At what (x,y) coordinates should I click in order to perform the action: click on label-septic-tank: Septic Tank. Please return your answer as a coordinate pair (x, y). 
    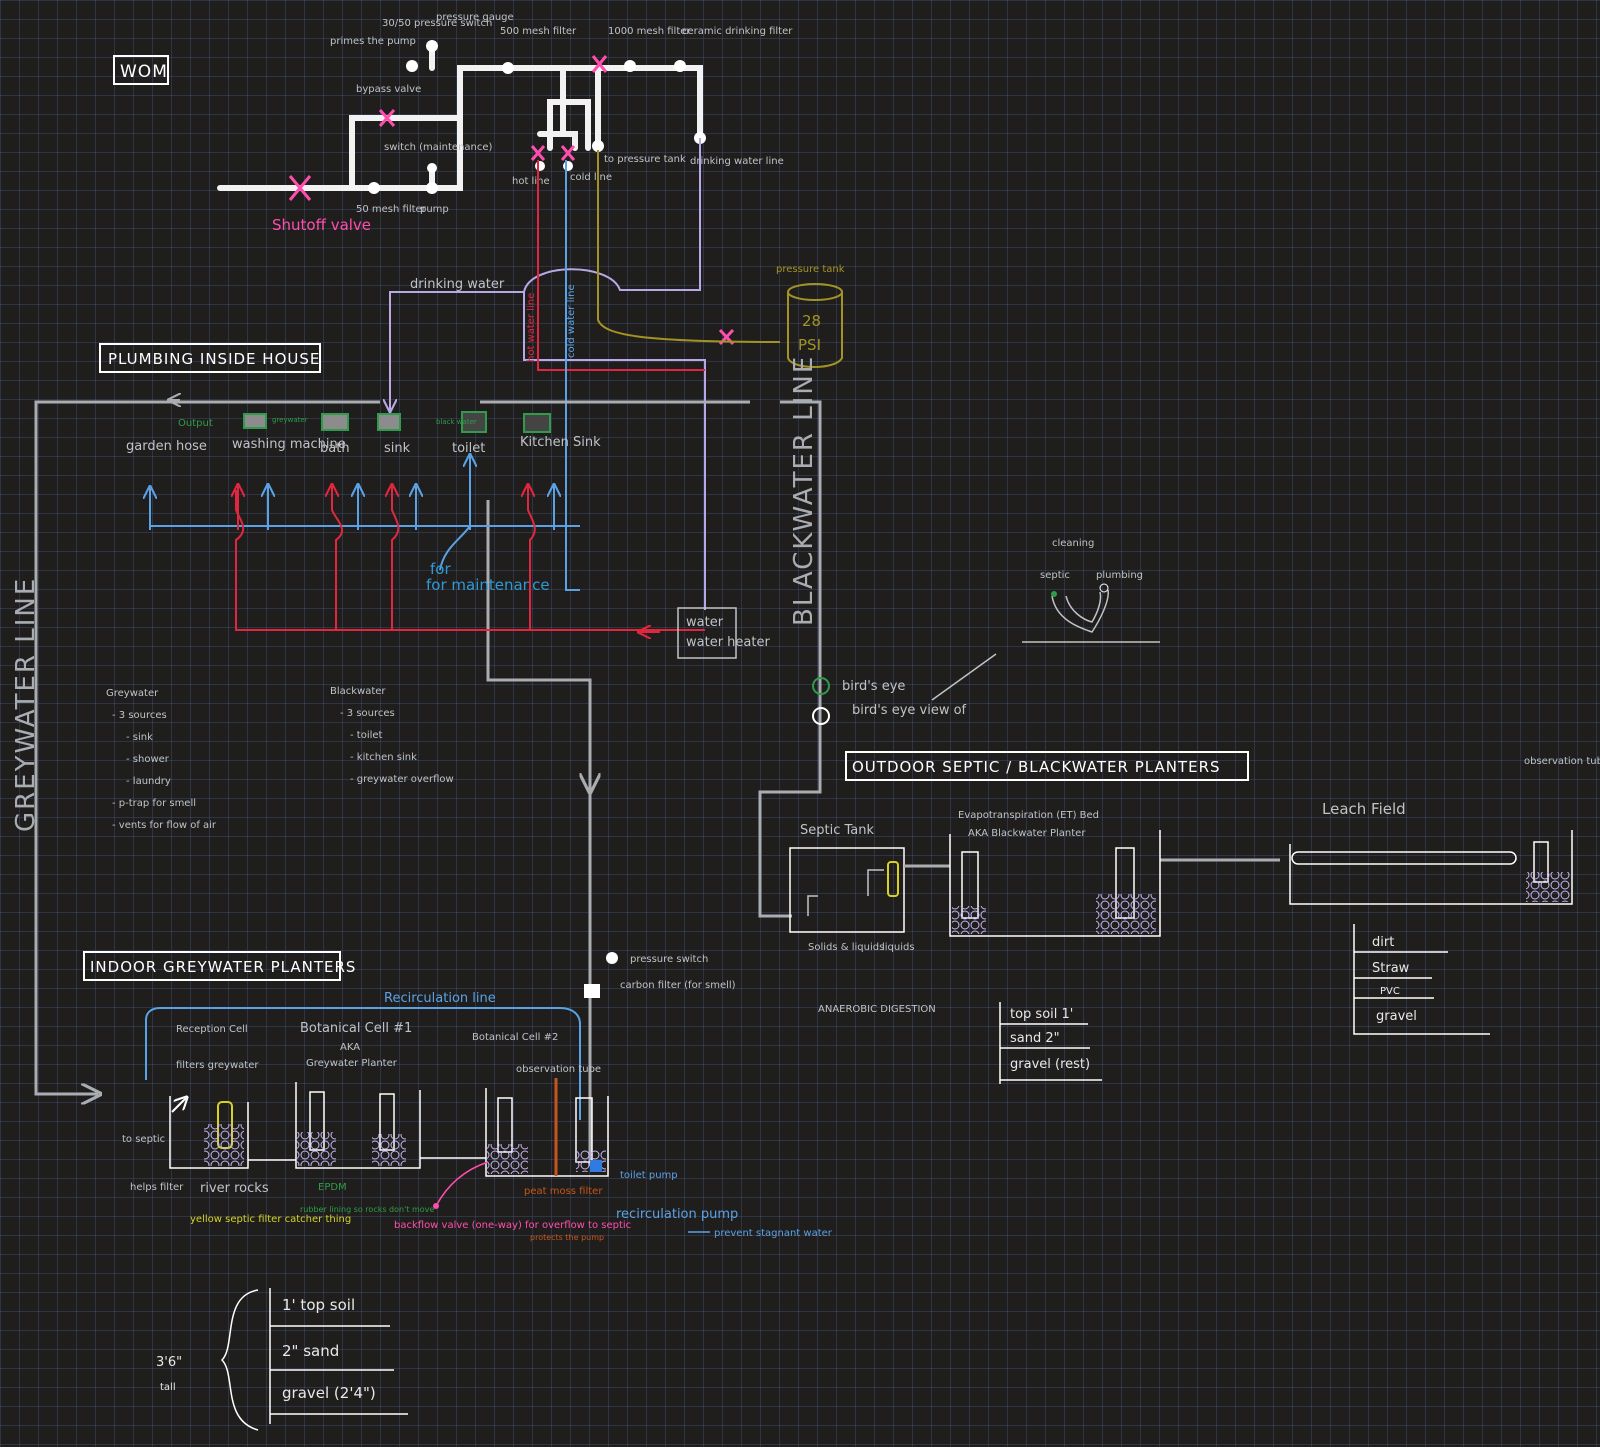
    Looking at the image, I should click on (837, 830).